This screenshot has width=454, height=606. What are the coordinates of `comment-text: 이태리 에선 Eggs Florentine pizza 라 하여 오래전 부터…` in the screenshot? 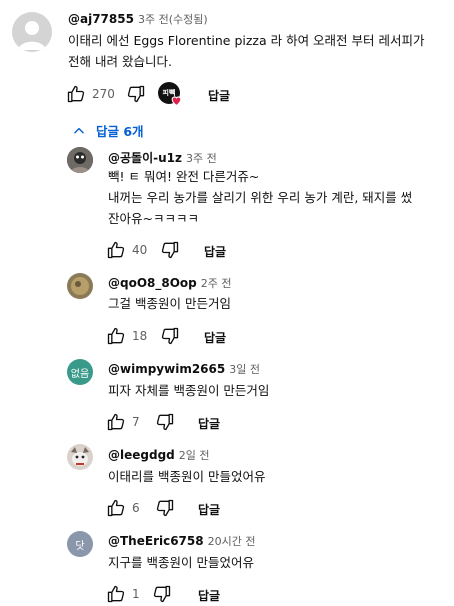 It's located at (246, 51).